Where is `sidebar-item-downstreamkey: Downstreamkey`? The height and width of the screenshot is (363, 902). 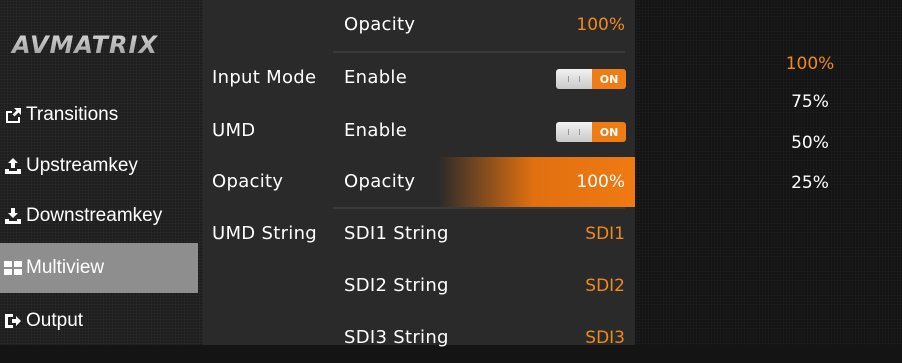 sidebar-item-downstreamkey: Downstreamkey is located at coordinates (99, 216).